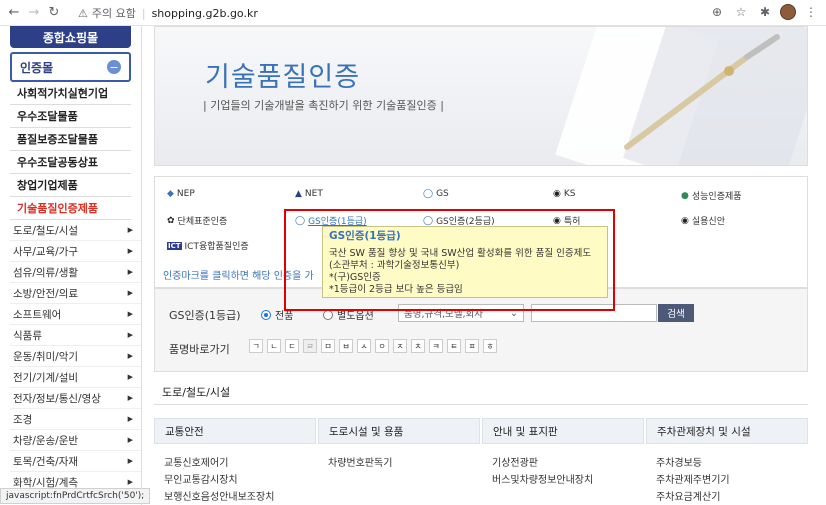 Image resolution: width=826 pixels, height=505 pixels. Describe the element at coordinates (681, 96) in the screenshot. I see `pen-illustration-icon` at that location.